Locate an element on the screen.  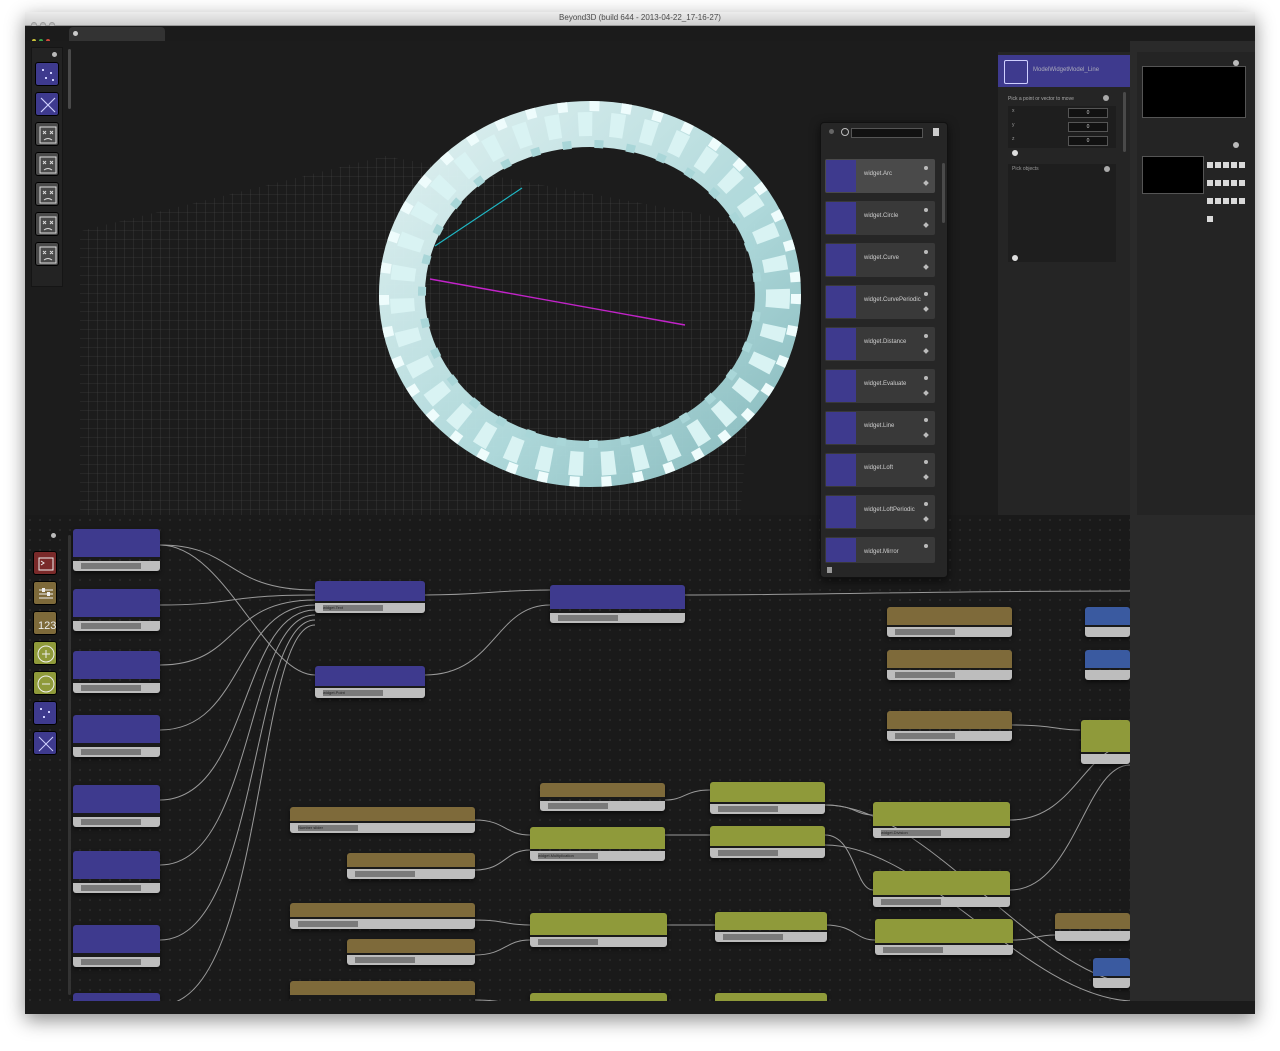
list-item: widget.Curve is located at coordinates (880, 260).